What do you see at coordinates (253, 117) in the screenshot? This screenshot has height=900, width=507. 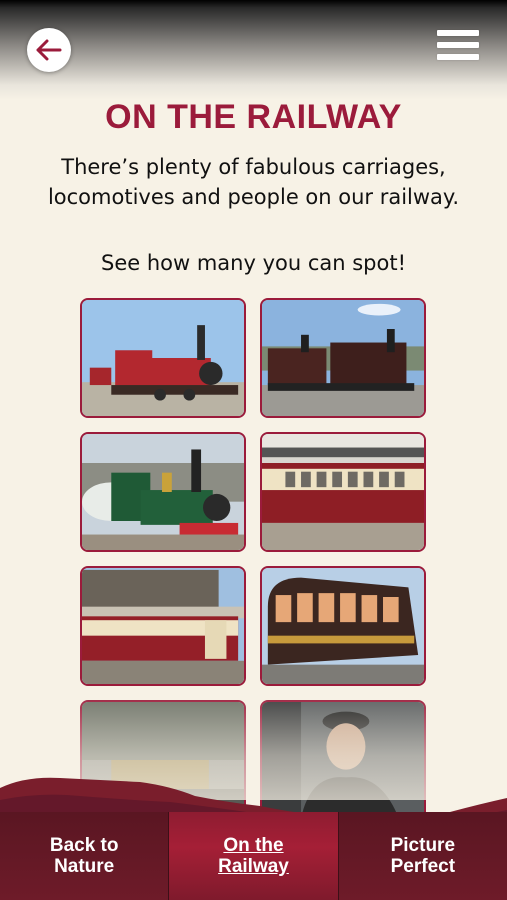 I see `page-title: ON THE RAILWAY` at bounding box center [253, 117].